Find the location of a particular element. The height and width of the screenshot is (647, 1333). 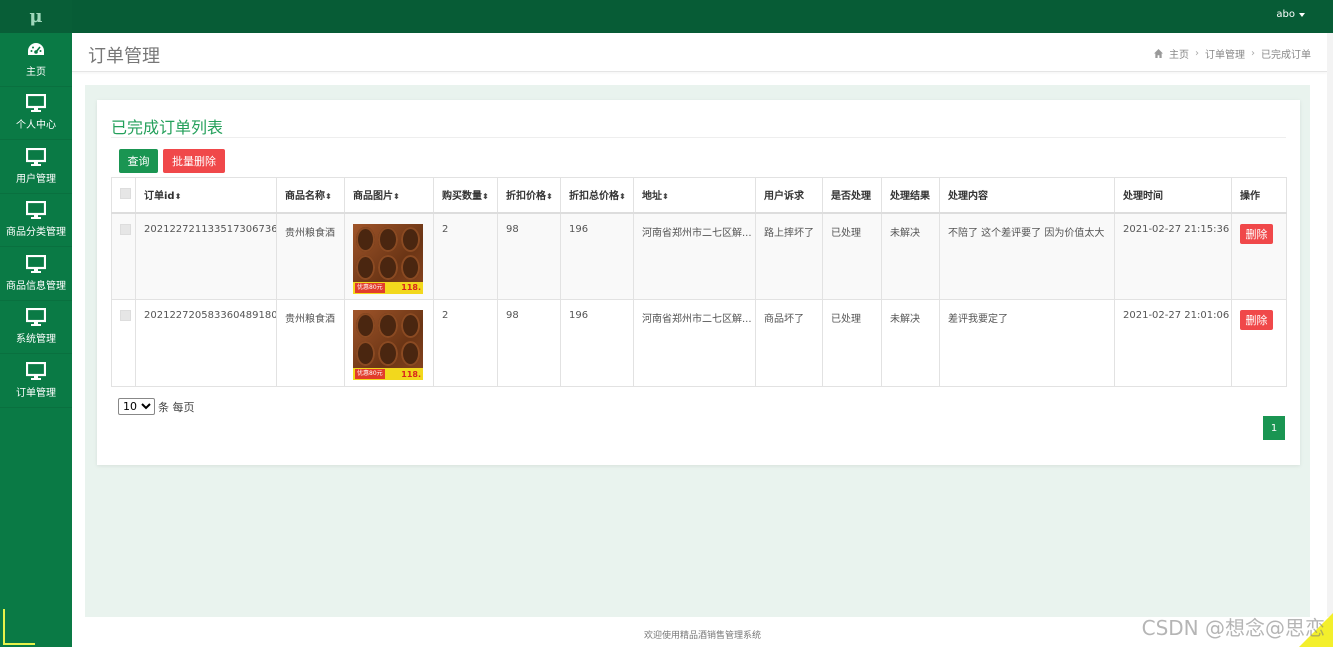

cell-time: 2021-02-27 21:01:06 is located at coordinates (1173, 343).